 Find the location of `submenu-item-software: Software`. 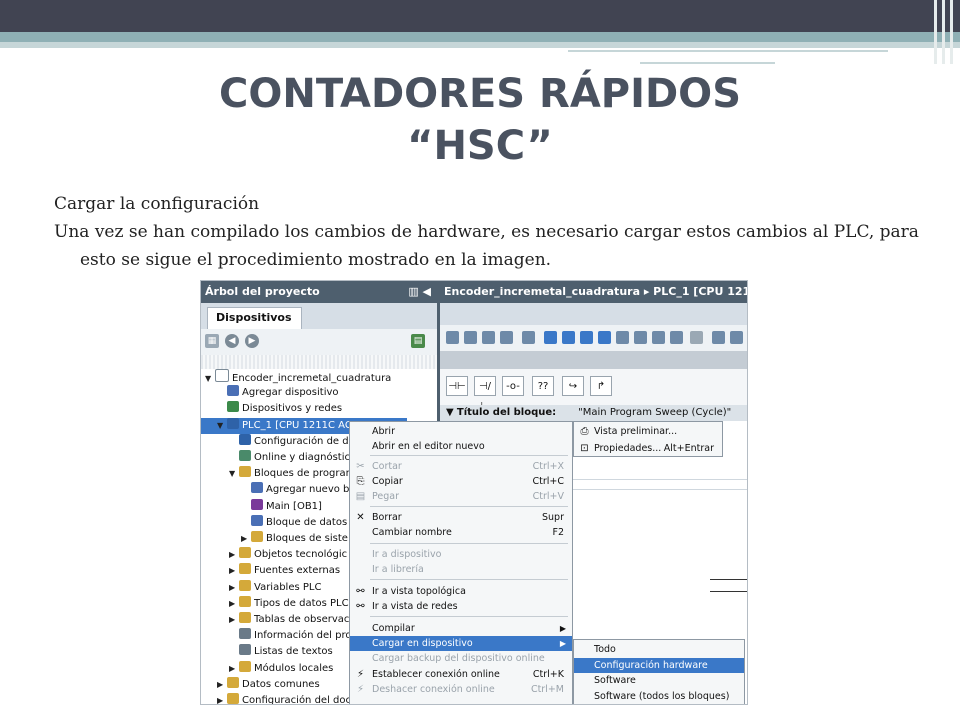

submenu-item-software: Software is located at coordinates (659, 680).